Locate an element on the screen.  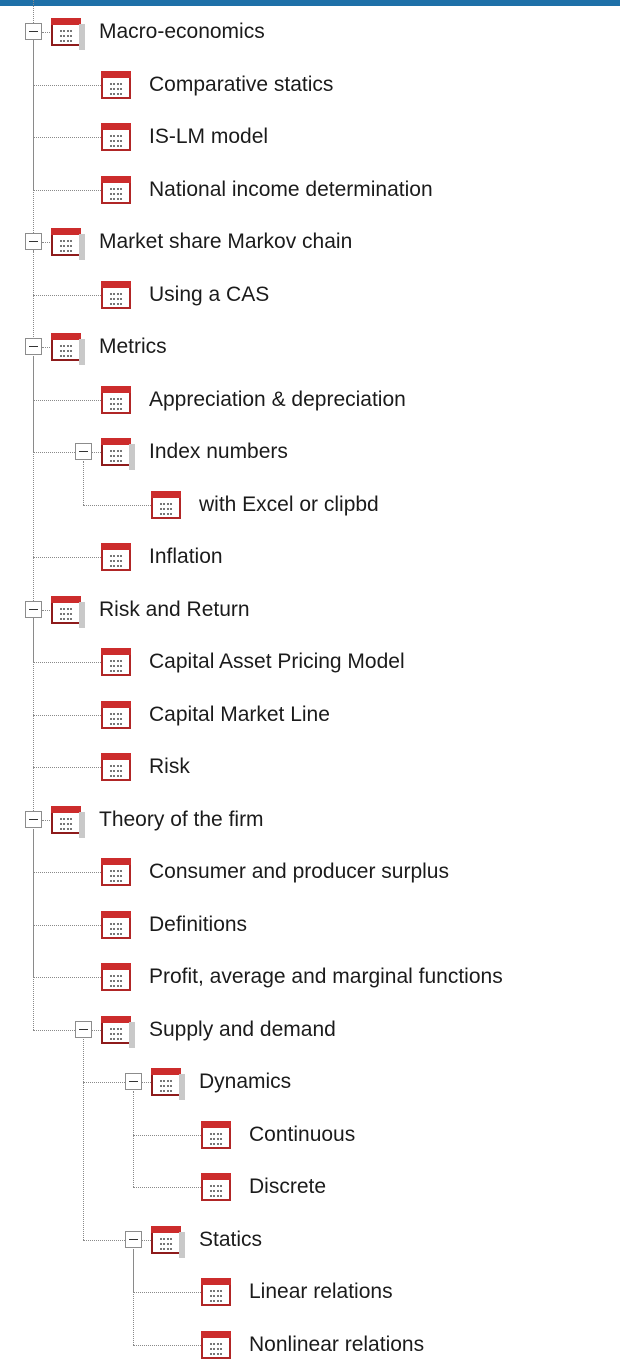
tree-item-label: Appreciation & depreciation is located at coordinates (277, 400).